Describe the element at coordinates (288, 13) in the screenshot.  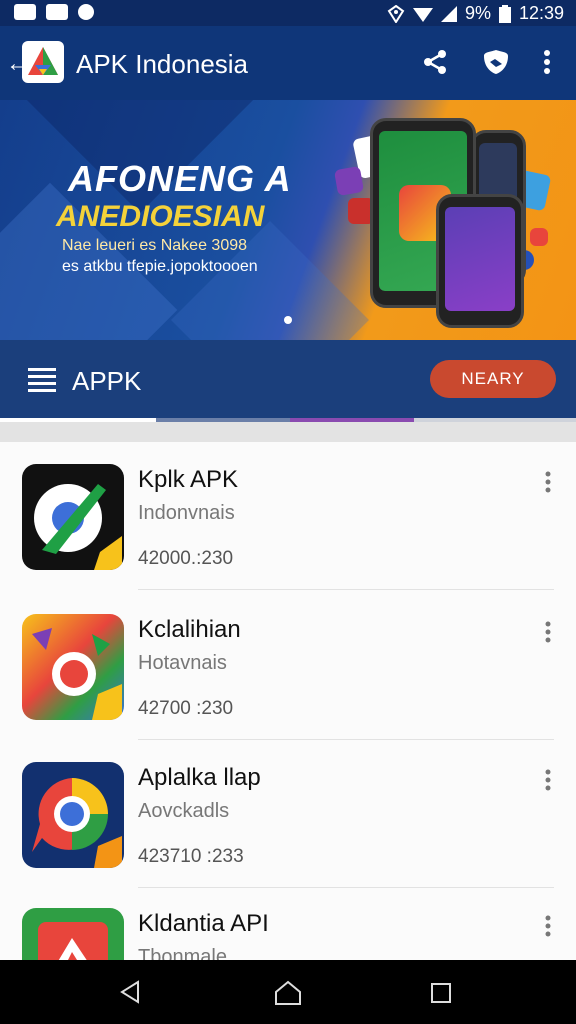
I see `status-bar: 9% 12:39` at that location.